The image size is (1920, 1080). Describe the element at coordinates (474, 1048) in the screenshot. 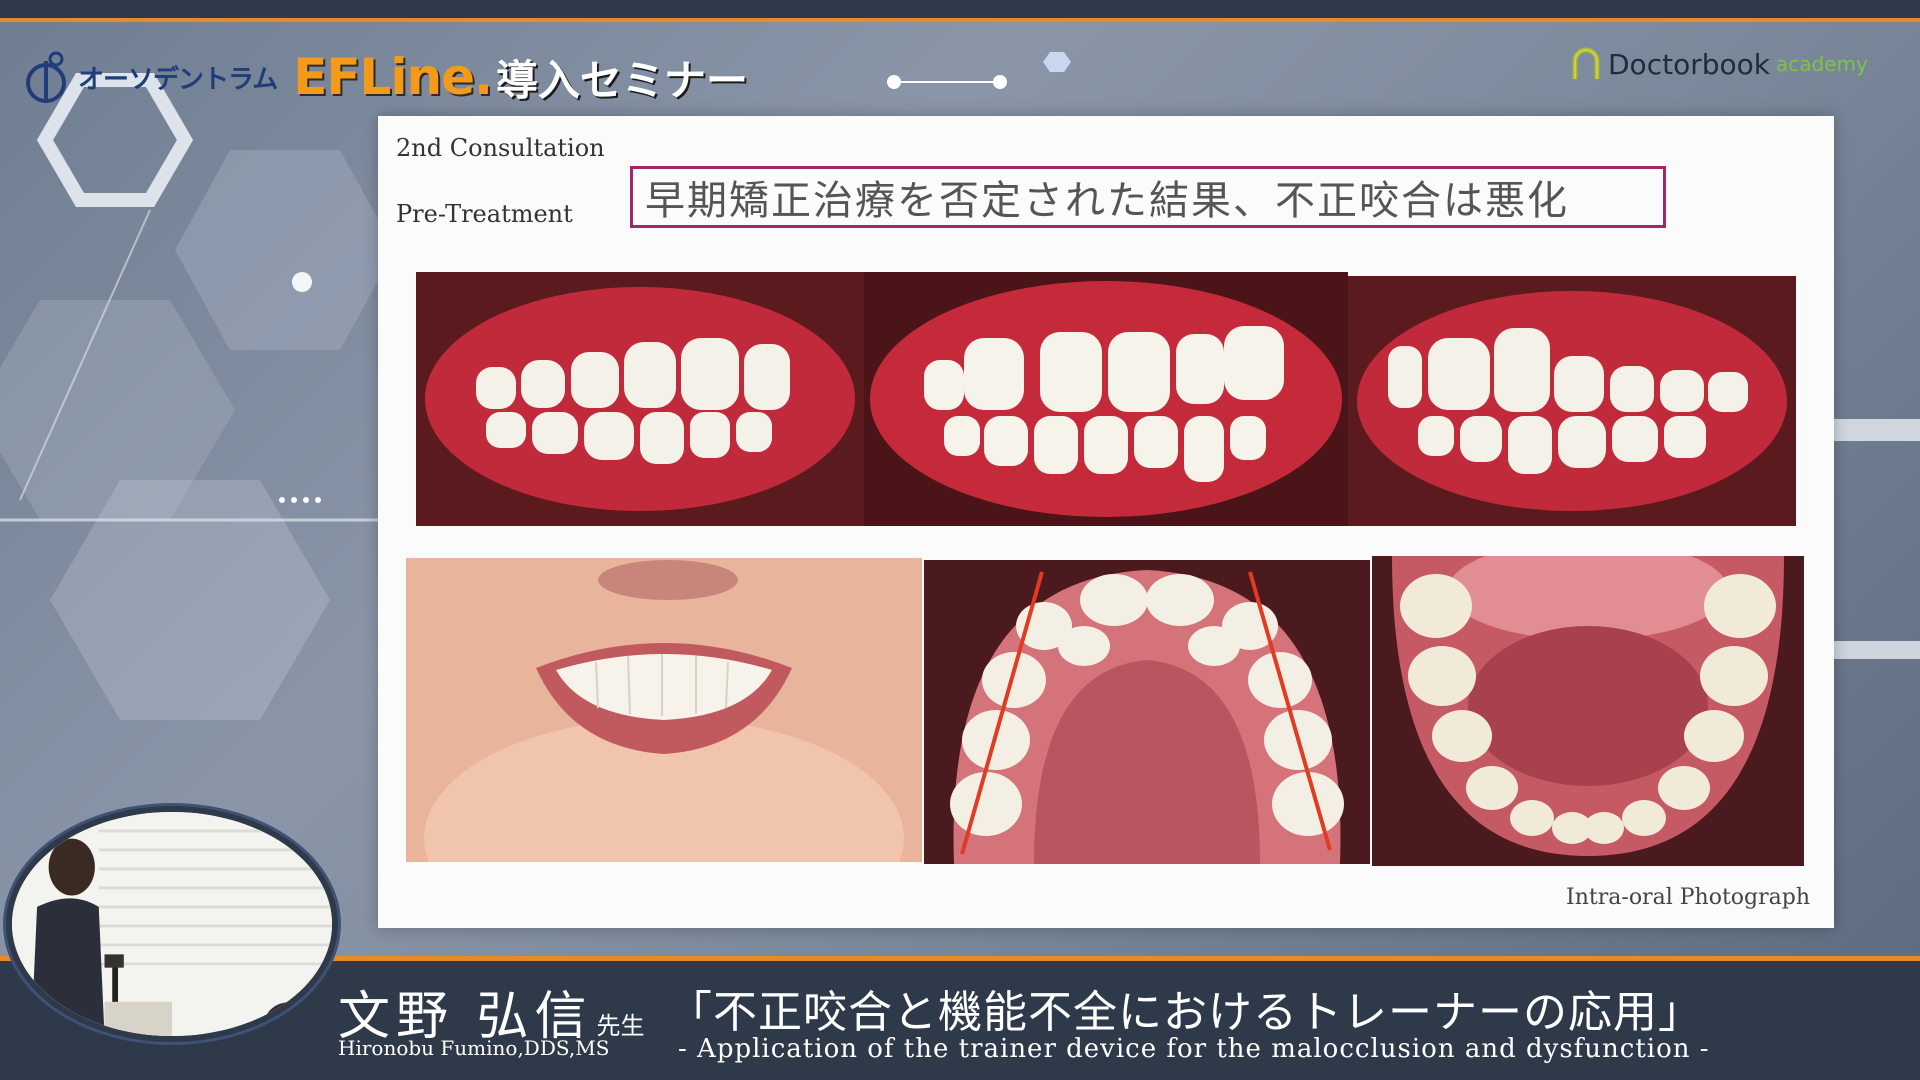

I see `presenter-name-english: Hironobu Fumino,DDS,MS` at that location.